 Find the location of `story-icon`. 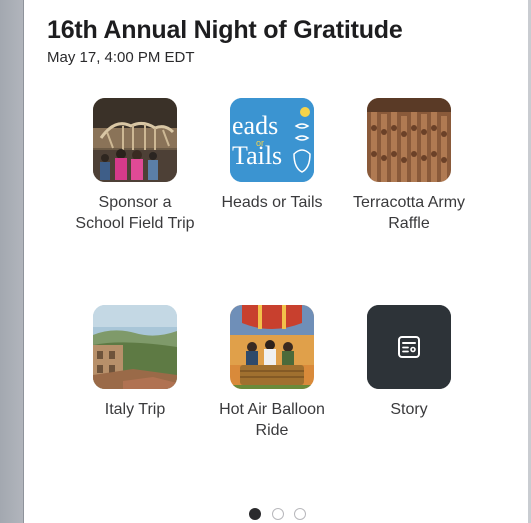

story-icon is located at coordinates (409, 347).